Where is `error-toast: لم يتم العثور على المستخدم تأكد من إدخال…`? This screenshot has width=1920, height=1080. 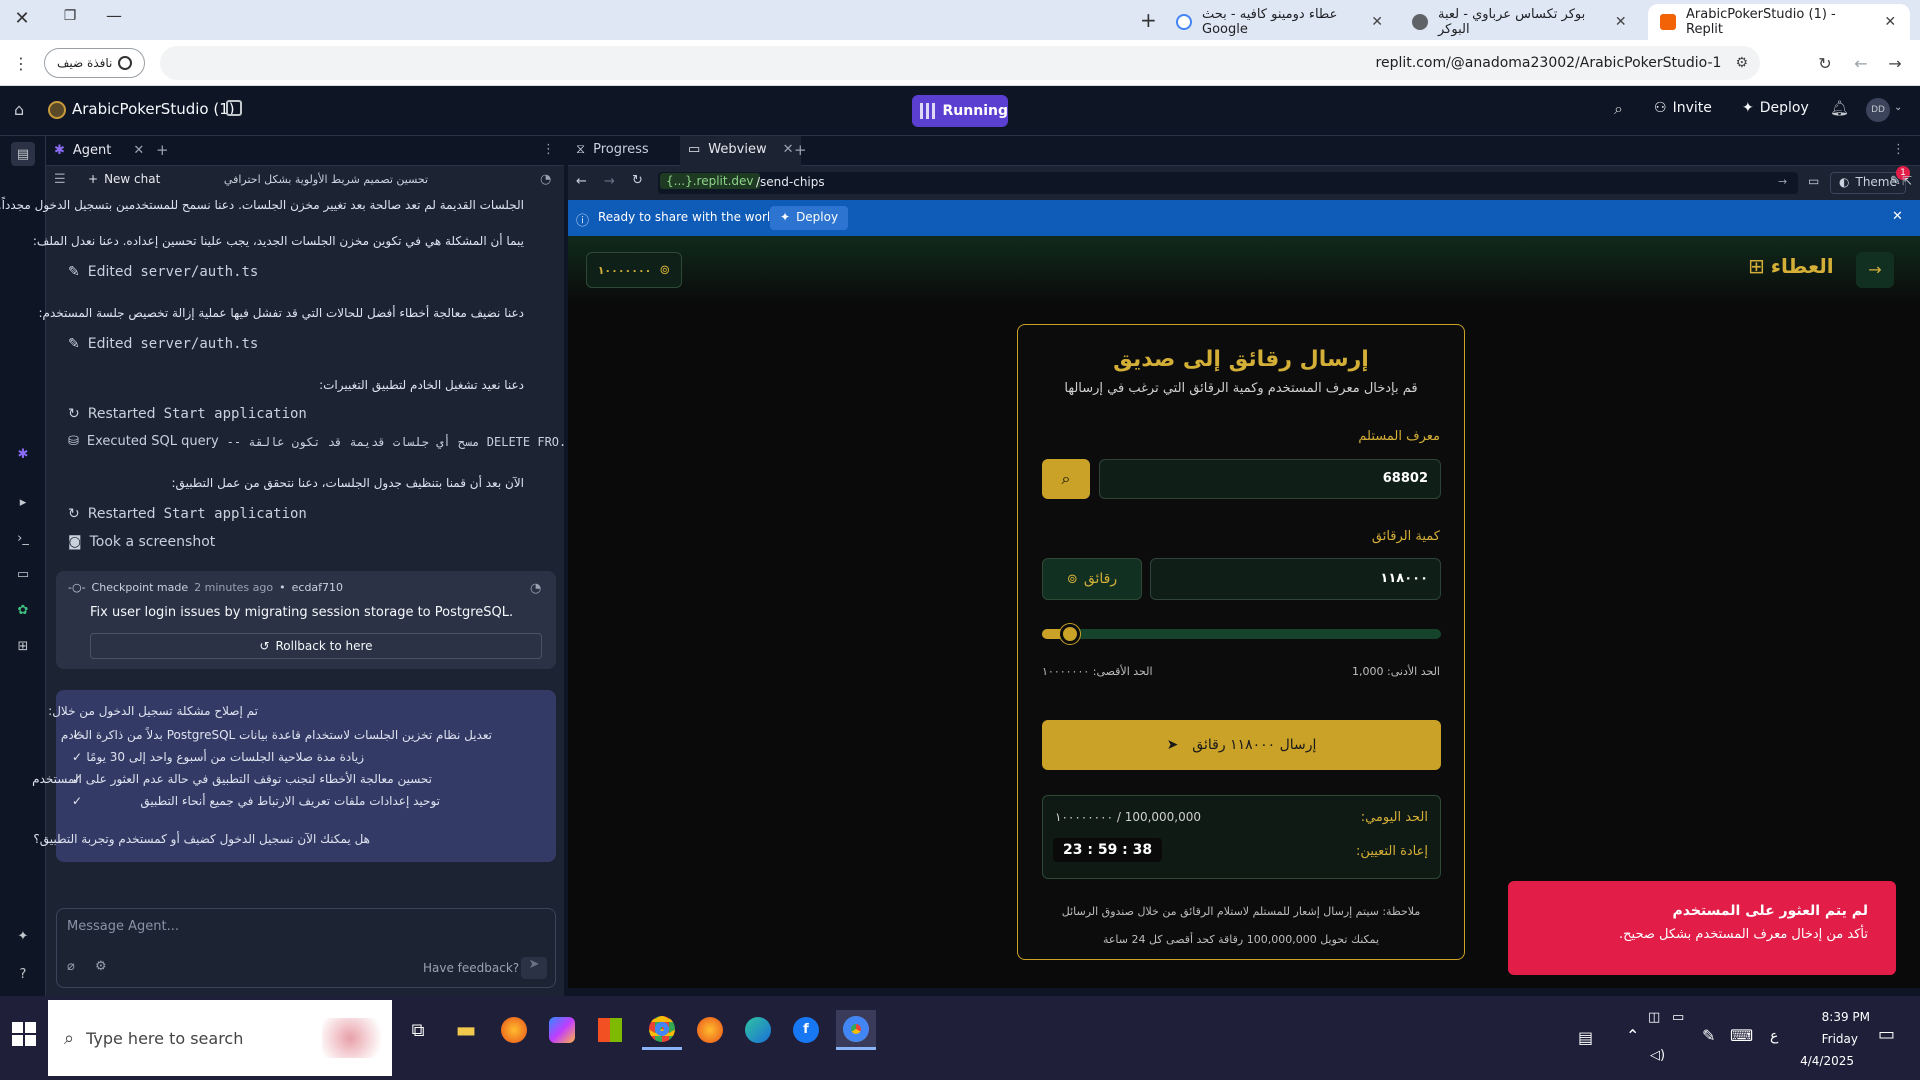 error-toast: لم يتم العثور على المستخدم تأكد من إدخال… is located at coordinates (1702, 928).